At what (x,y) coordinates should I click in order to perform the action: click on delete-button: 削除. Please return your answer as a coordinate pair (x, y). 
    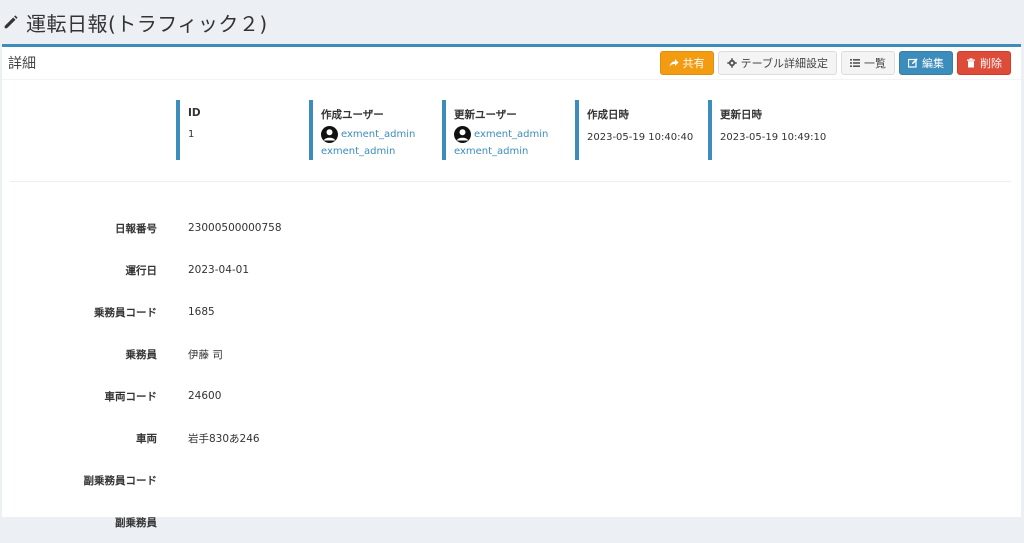
    Looking at the image, I should click on (984, 63).